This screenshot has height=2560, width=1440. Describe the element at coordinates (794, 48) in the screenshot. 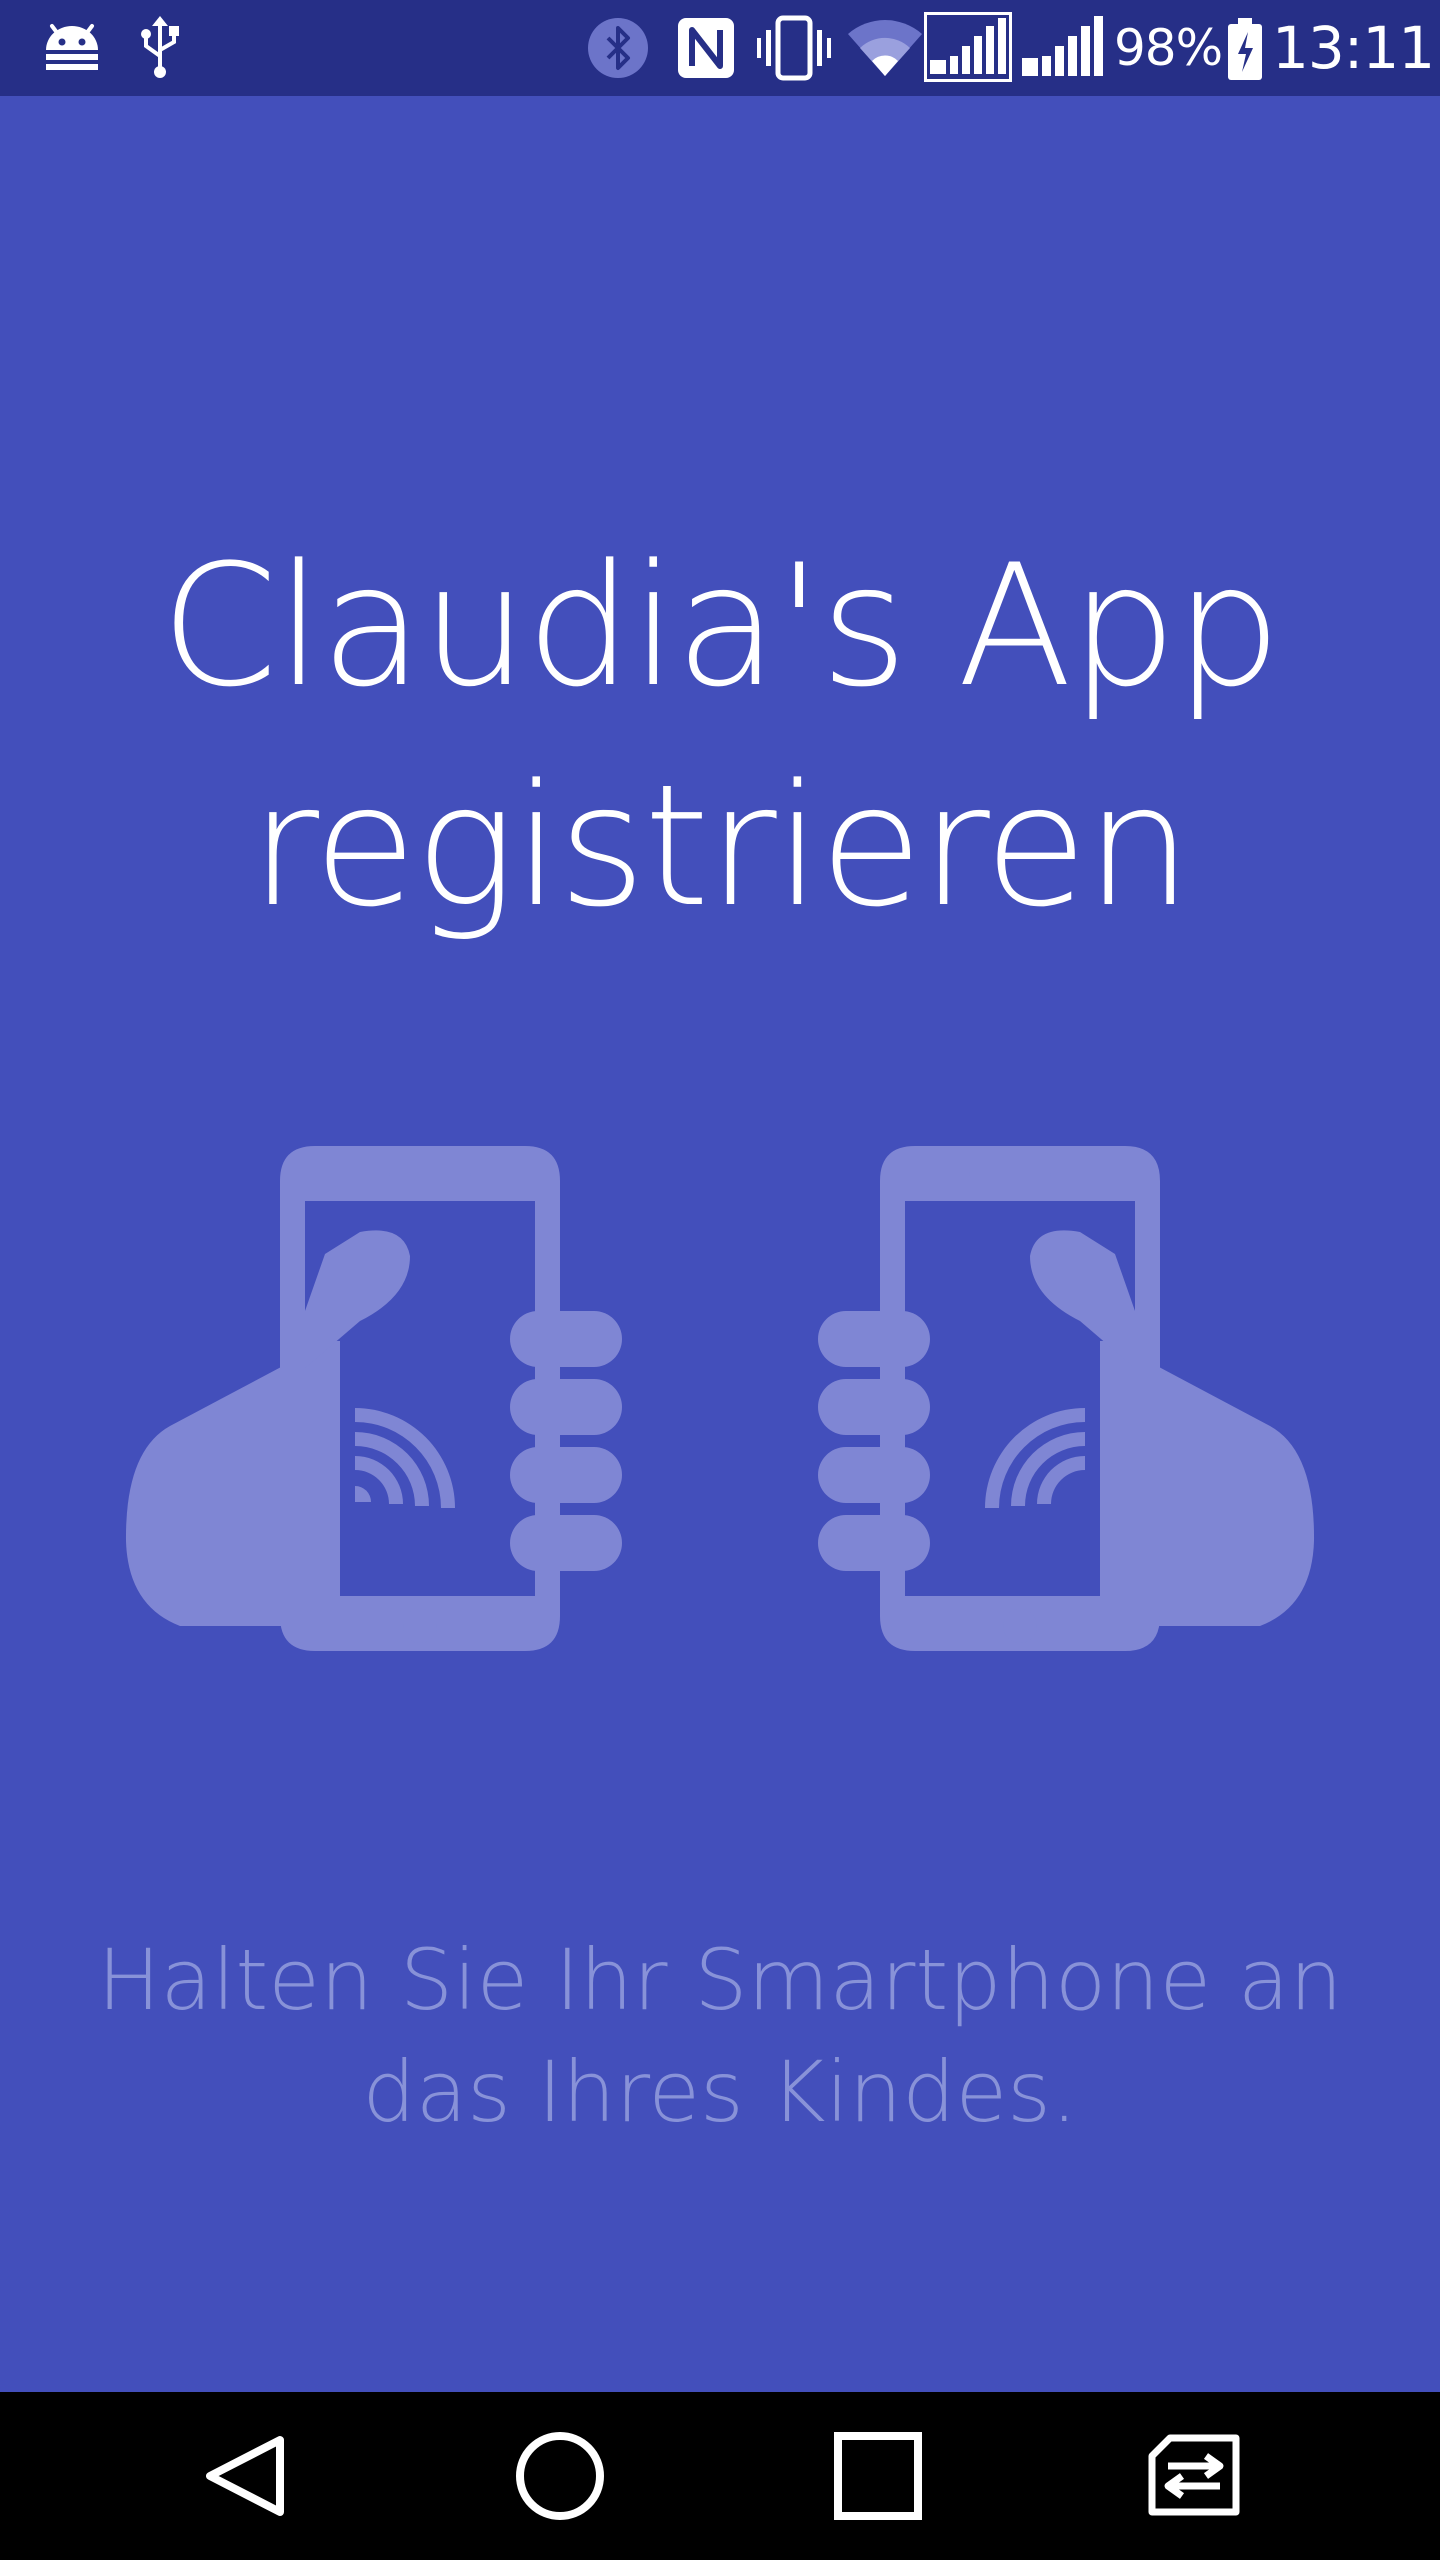

I see `vibrate-icon` at that location.